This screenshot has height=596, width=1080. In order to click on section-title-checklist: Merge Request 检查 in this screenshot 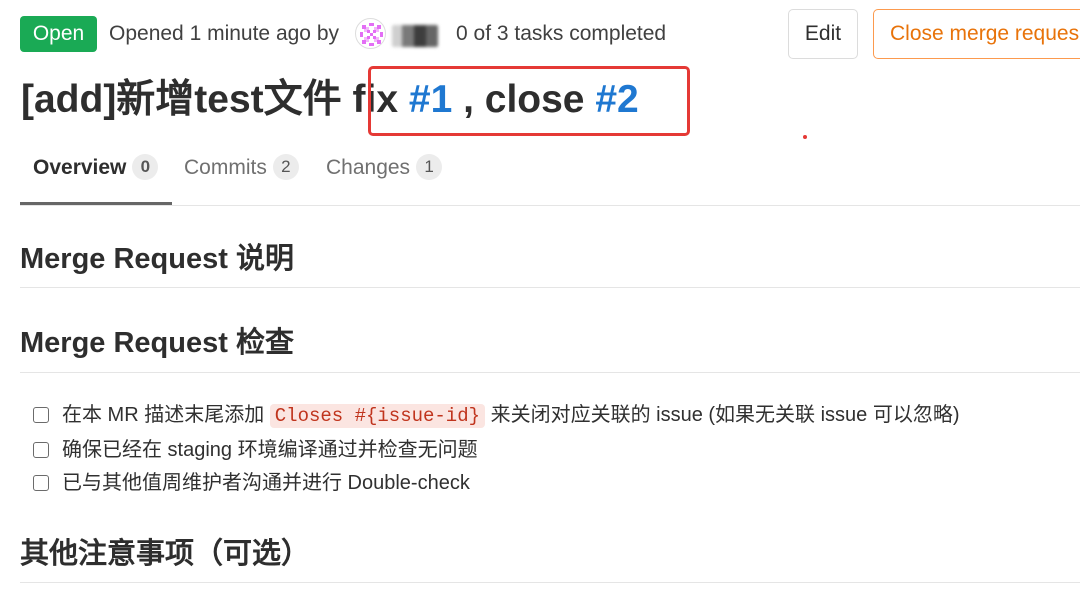, I will do `click(157, 343)`.